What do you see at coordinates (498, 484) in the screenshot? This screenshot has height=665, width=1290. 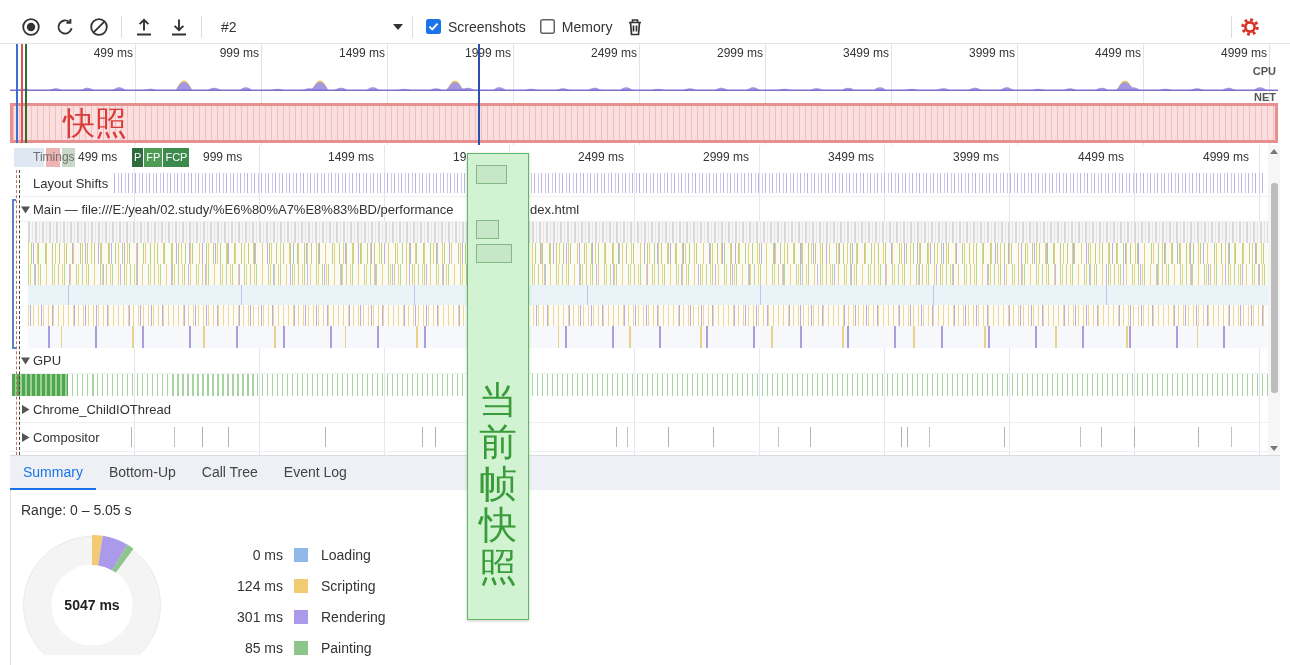 I see `callout-label: 当前帧快照` at bounding box center [498, 484].